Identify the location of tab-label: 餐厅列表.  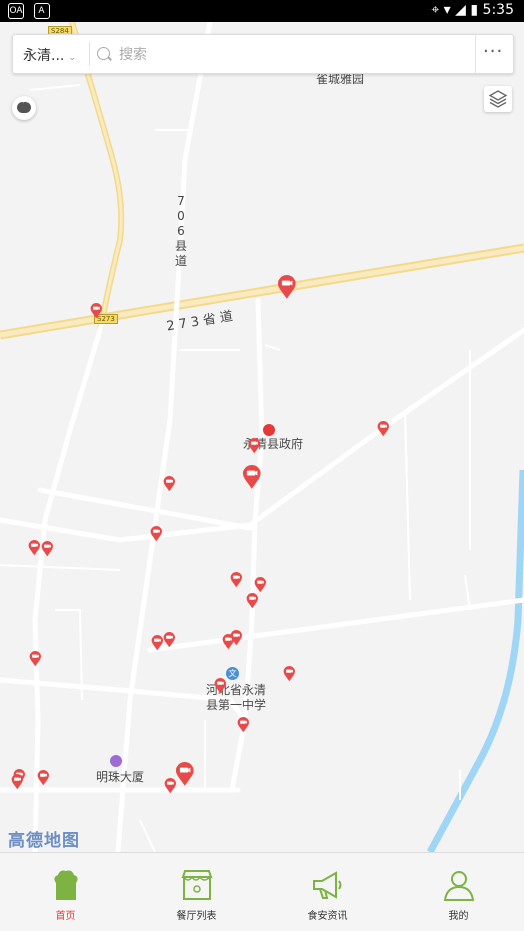
(196, 916).